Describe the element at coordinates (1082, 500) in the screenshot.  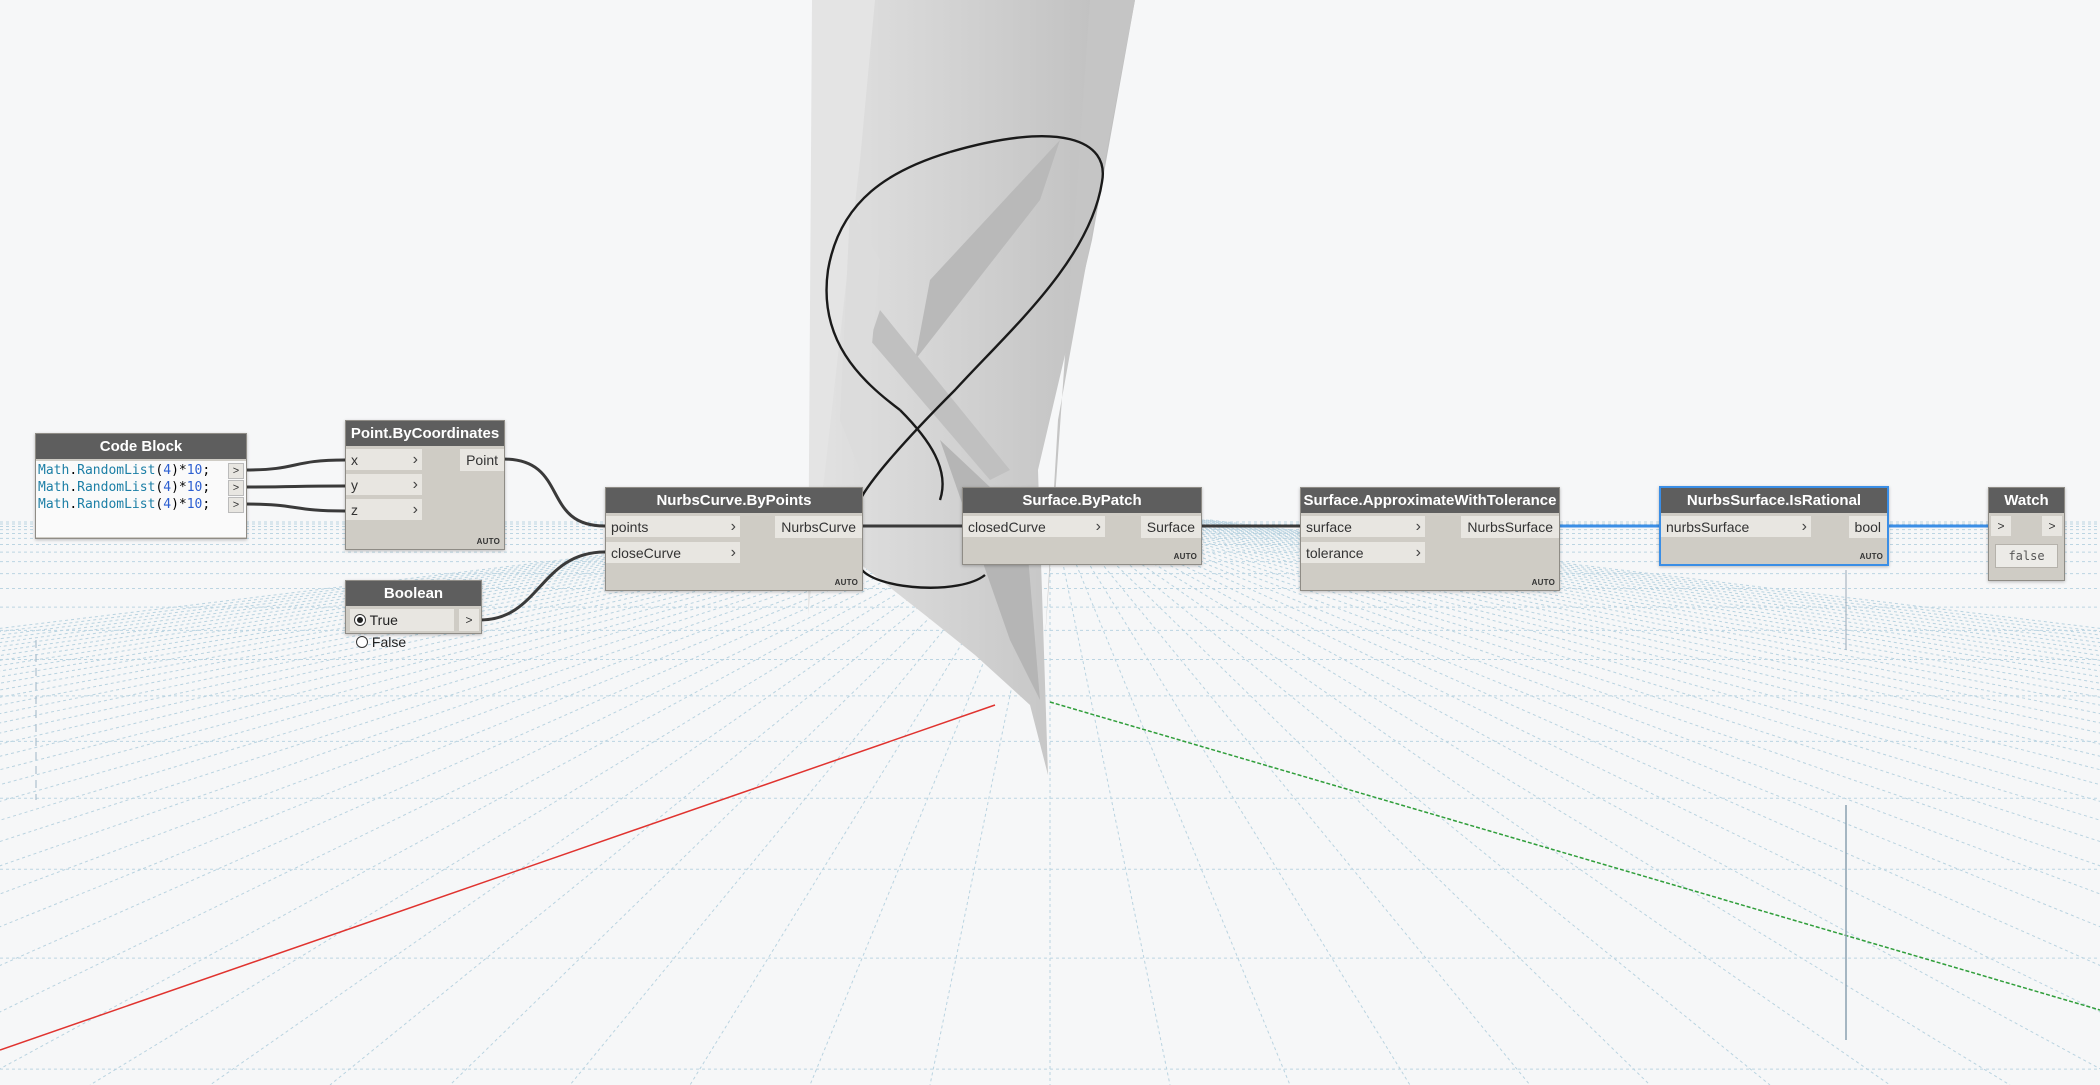
I see `node-title: Surface.ByPatch` at that location.